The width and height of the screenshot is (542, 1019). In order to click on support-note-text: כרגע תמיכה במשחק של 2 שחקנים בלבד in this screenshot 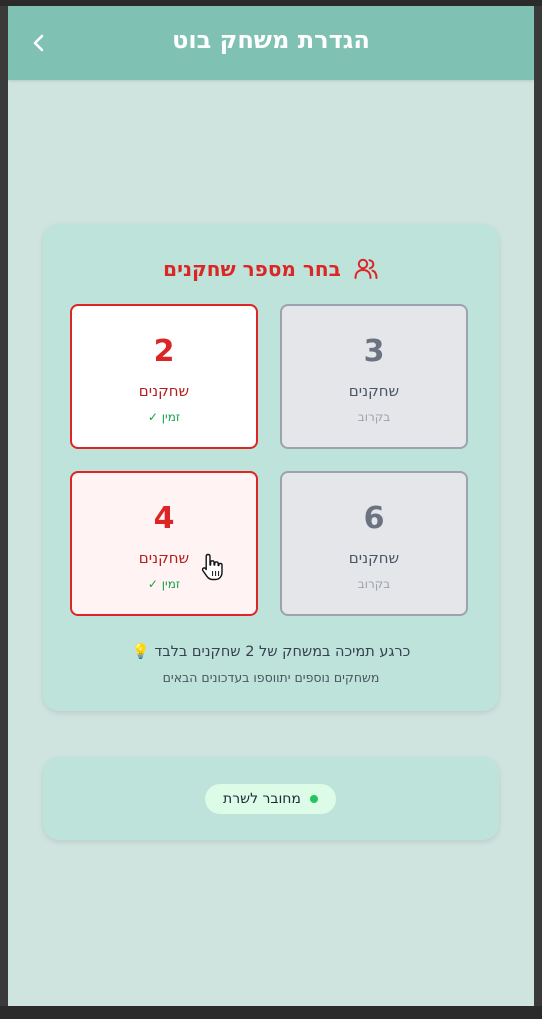, I will do `click(282, 652)`.